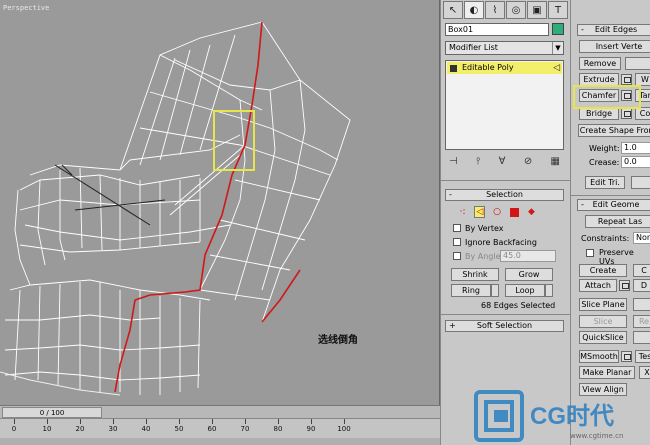 This screenshot has width=650, height=445. Describe the element at coordinates (453, 161) in the screenshot. I see `pin-stack-icon: ⊣` at that location.